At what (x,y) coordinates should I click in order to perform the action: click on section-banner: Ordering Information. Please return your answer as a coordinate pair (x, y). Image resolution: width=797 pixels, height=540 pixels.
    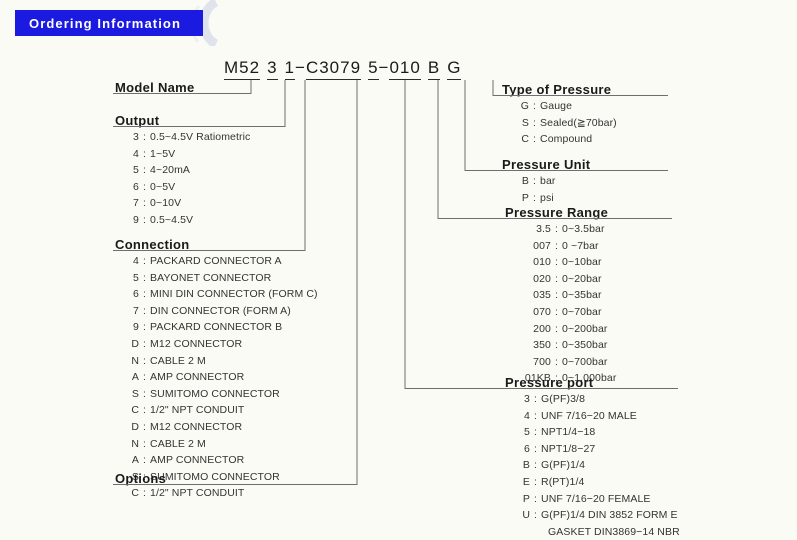
    Looking at the image, I should click on (109, 23).